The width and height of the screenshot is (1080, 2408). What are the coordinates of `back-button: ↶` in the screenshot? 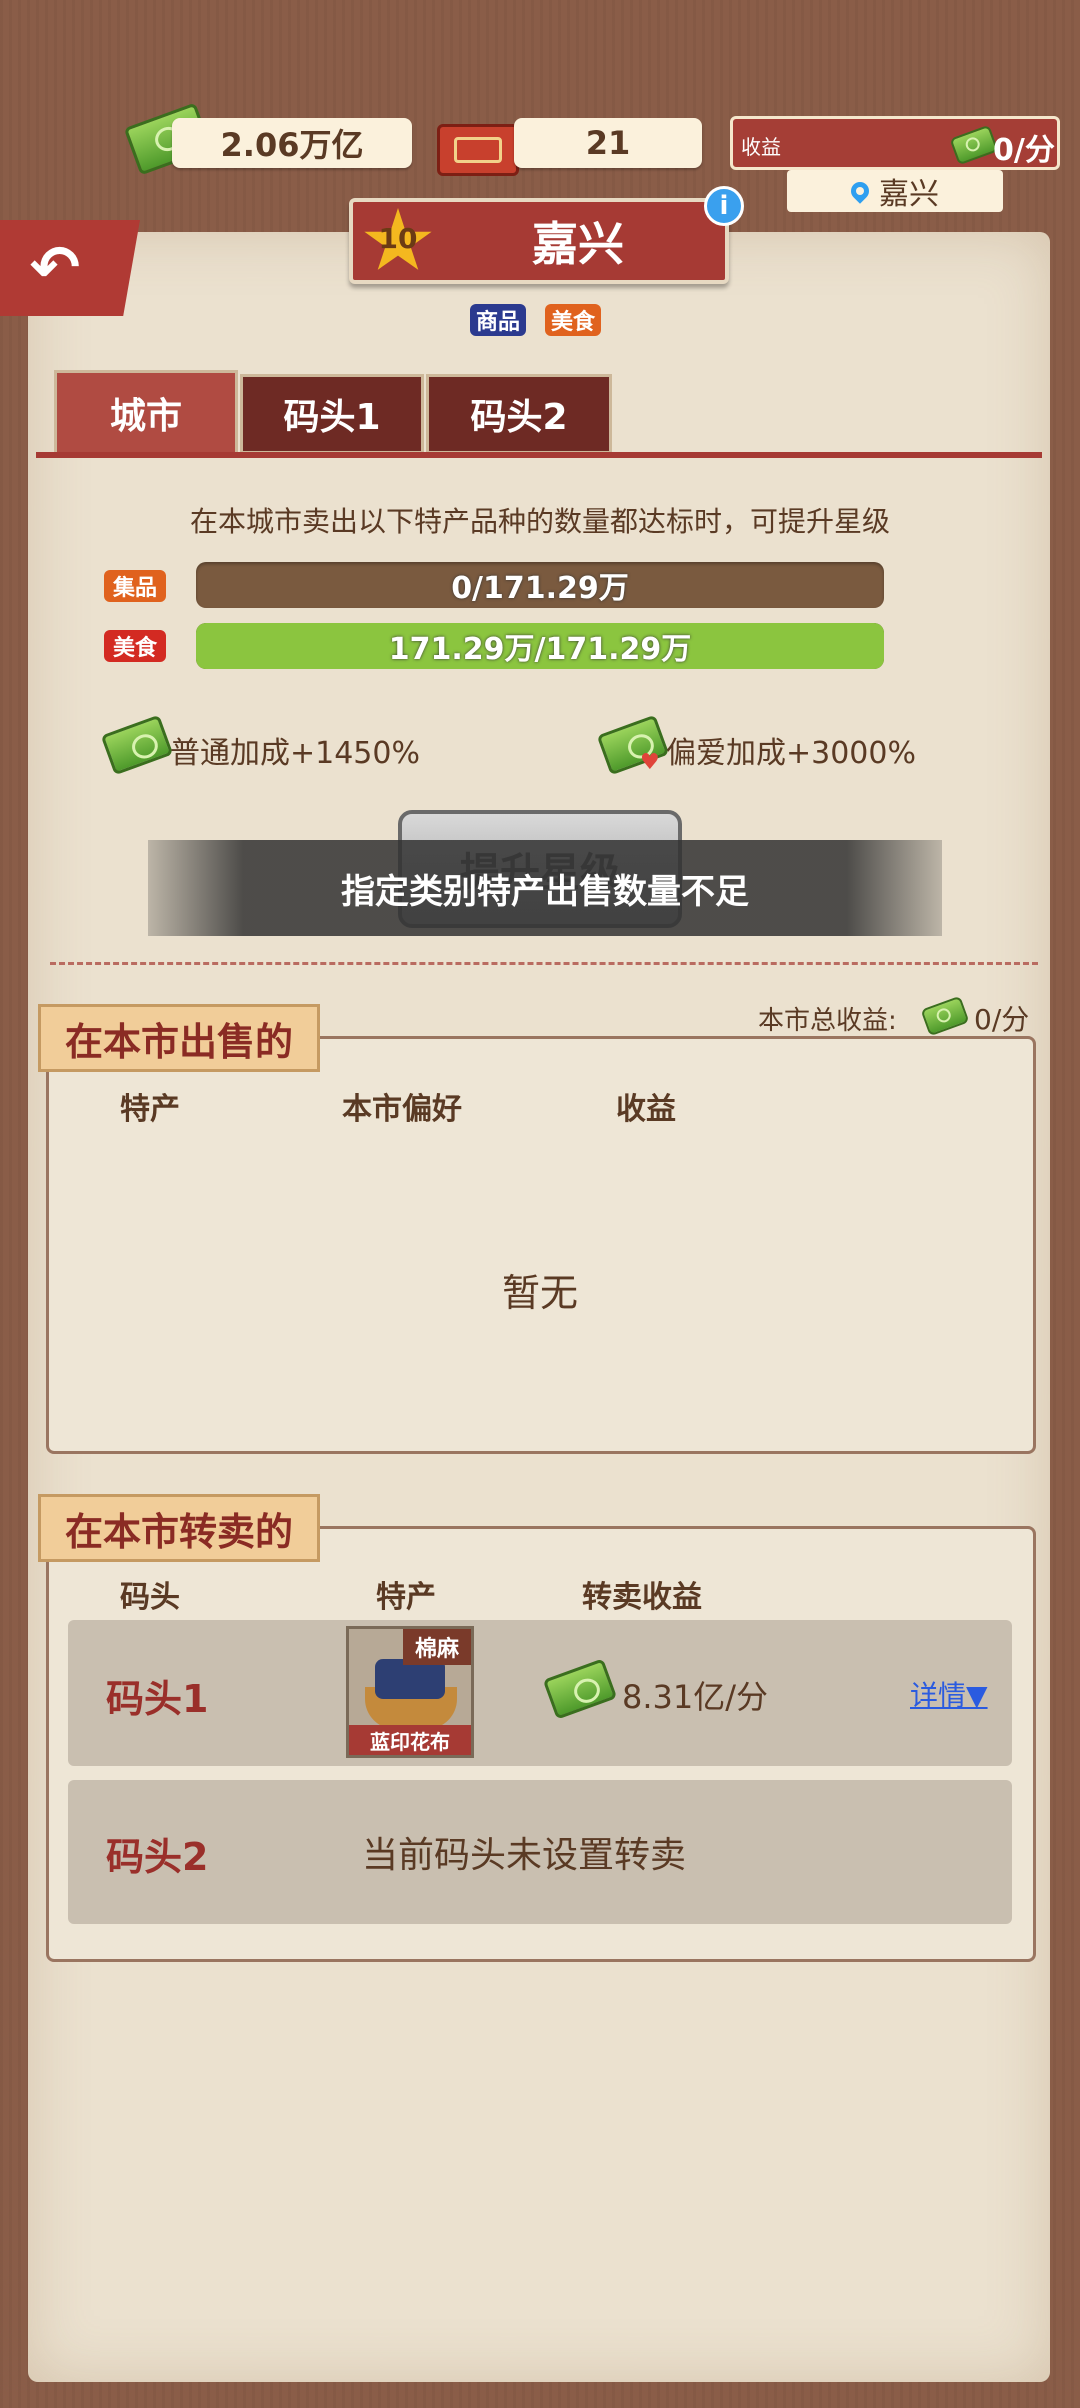 It's located at (70, 268).